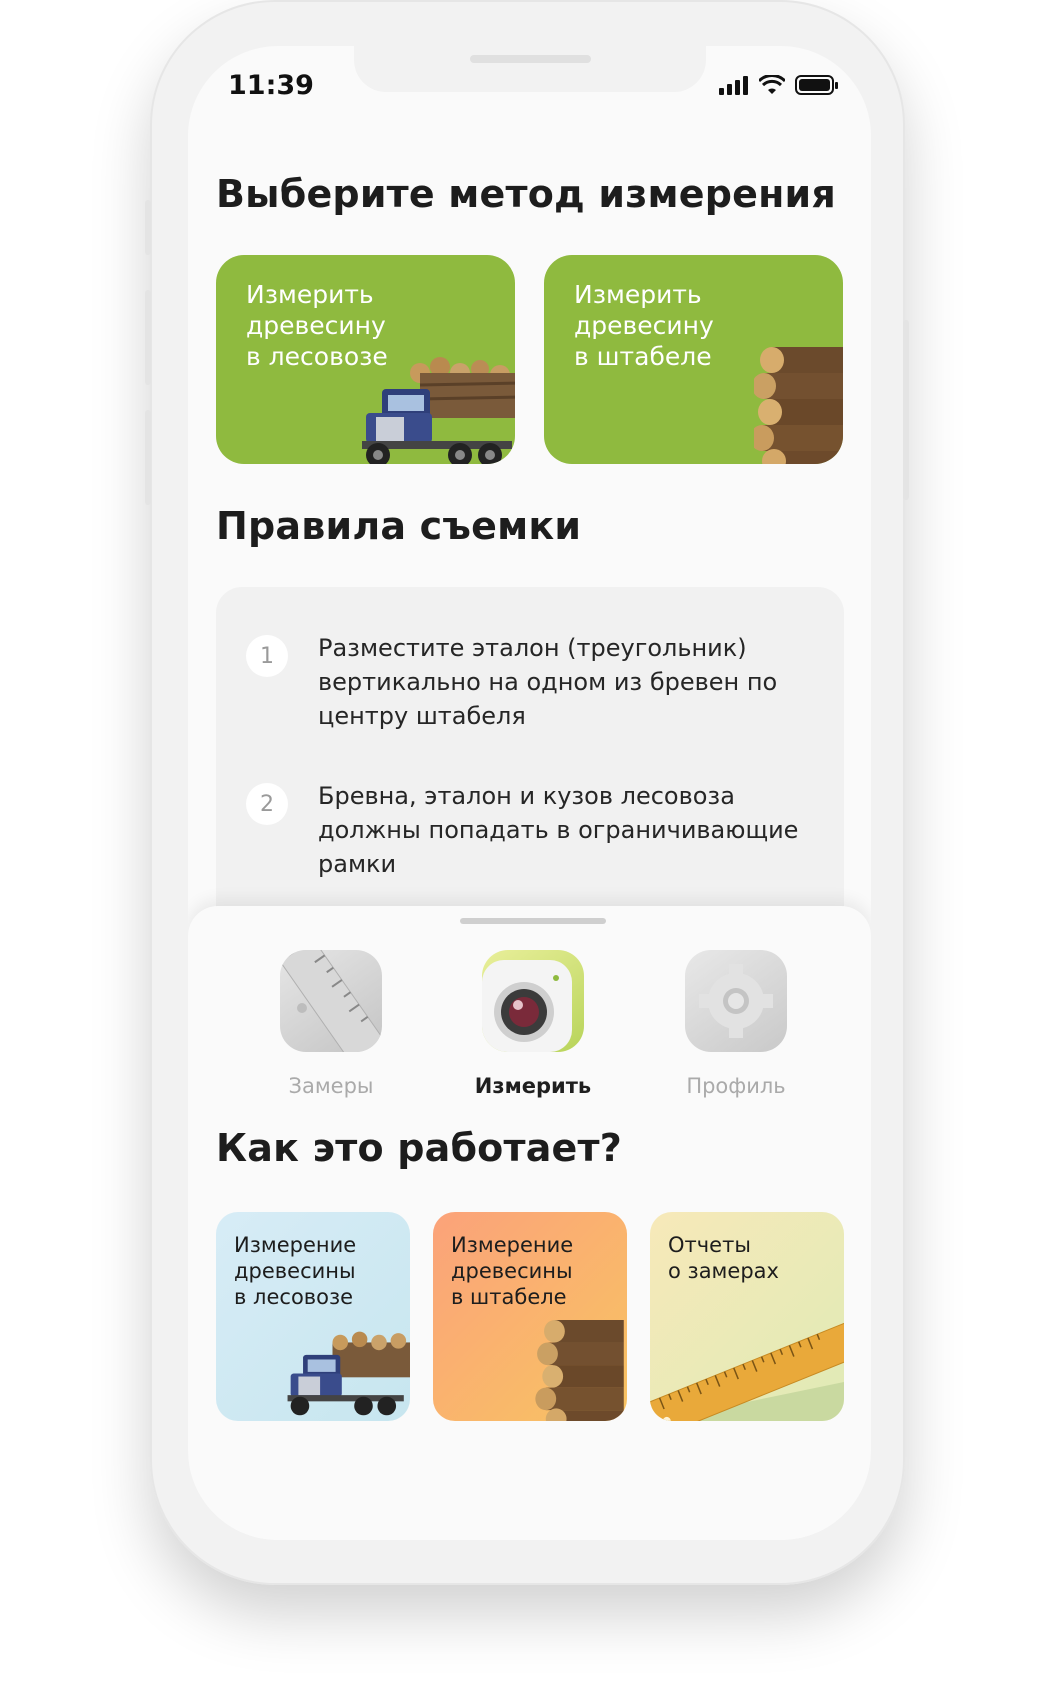 This screenshot has height=1681, width=1050. Describe the element at coordinates (313, 1316) in the screenshot. I see `how-card-truck: Измерение древесины в лесовозе` at that location.